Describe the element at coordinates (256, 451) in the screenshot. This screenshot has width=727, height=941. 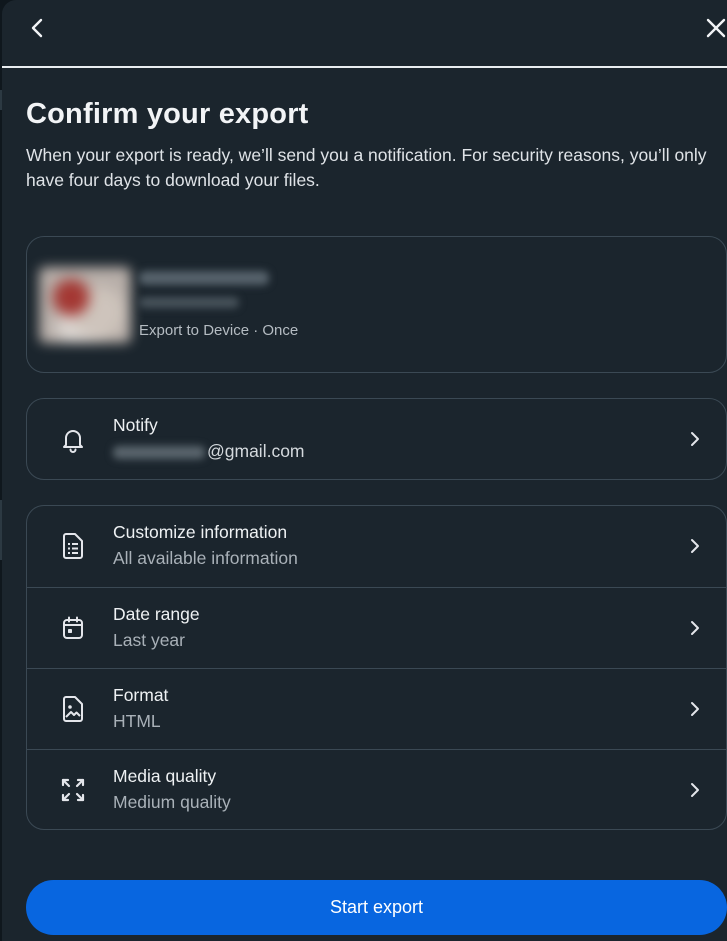
I see `email-domain: @gmail.com` at that location.